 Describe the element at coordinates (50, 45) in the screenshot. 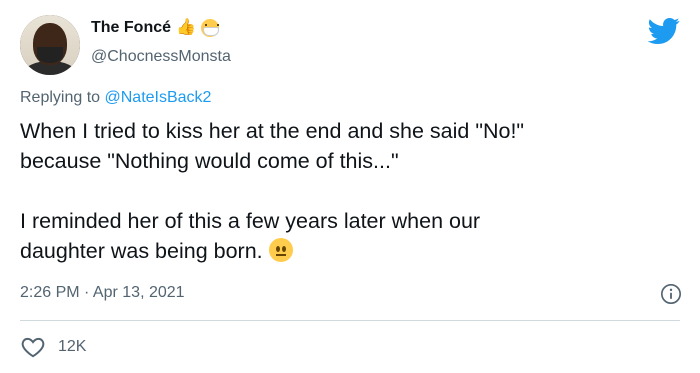

I see `avatar` at that location.